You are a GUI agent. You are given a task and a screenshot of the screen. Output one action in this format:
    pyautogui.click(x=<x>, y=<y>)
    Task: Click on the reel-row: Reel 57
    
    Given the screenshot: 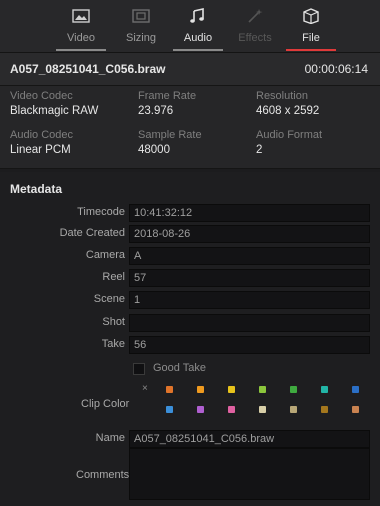 What is the action you would take?
    pyautogui.click(x=190, y=278)
    